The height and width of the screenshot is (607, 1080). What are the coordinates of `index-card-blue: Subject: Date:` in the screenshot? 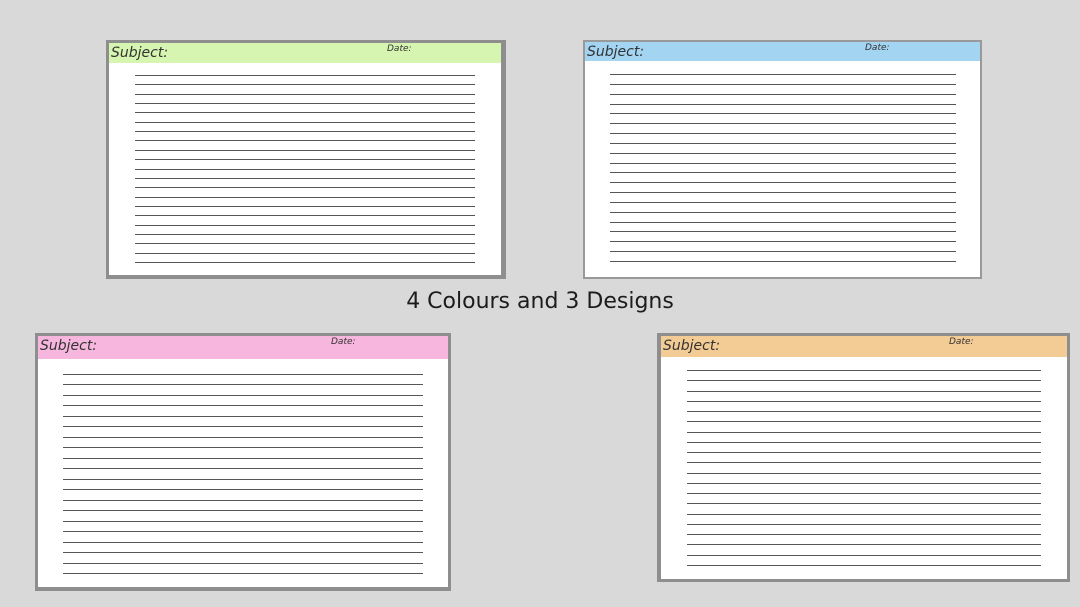 It's located at (782, 159).